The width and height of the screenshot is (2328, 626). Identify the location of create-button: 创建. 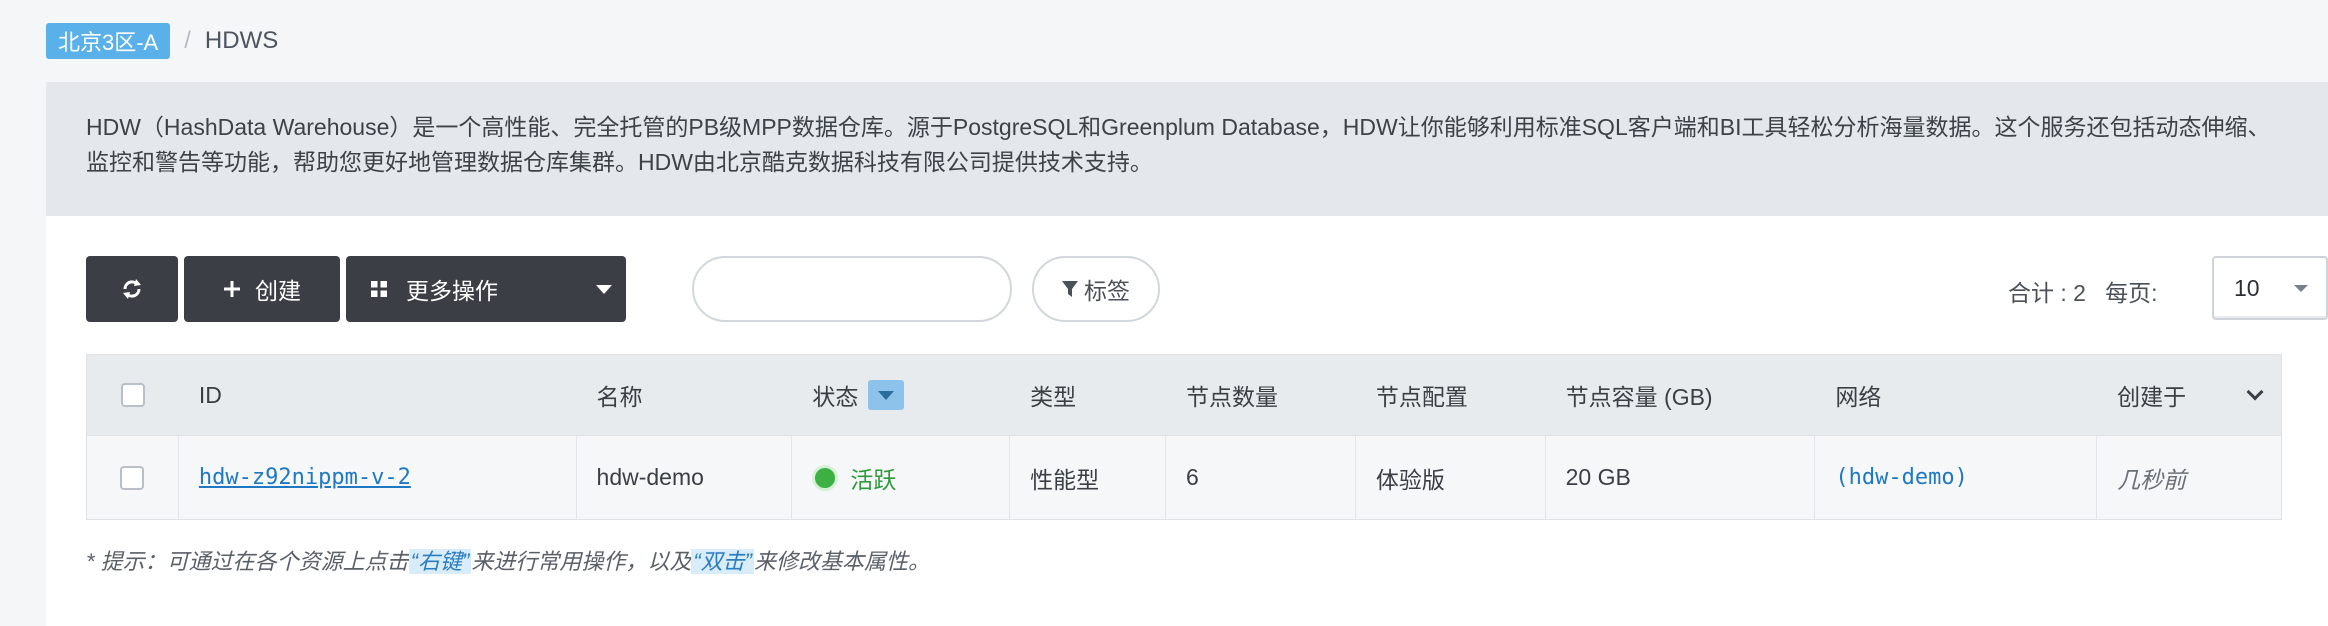
(262, 289).